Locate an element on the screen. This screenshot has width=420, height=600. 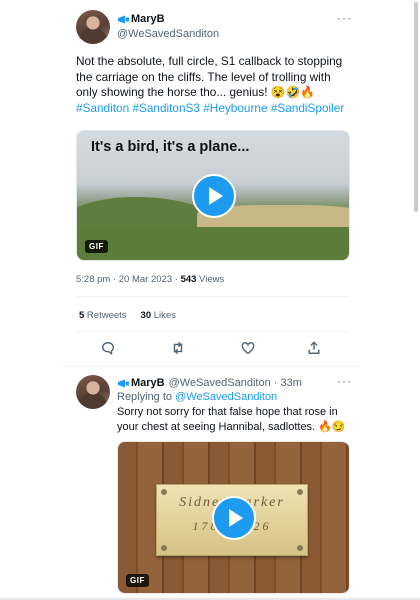
author-row: MaryB @WeSavedSanditon · 33m is located at coordinates (209, 383).